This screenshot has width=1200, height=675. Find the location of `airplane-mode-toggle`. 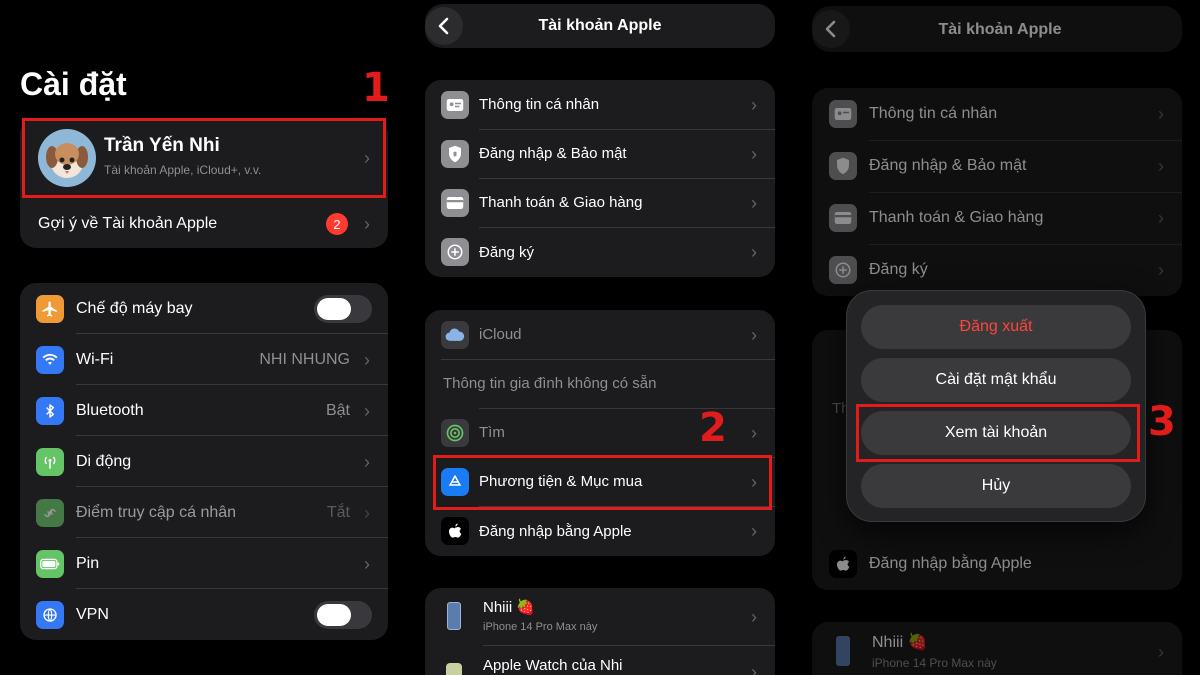

airplane-mode-toggle is located at coordinates (343, 308).